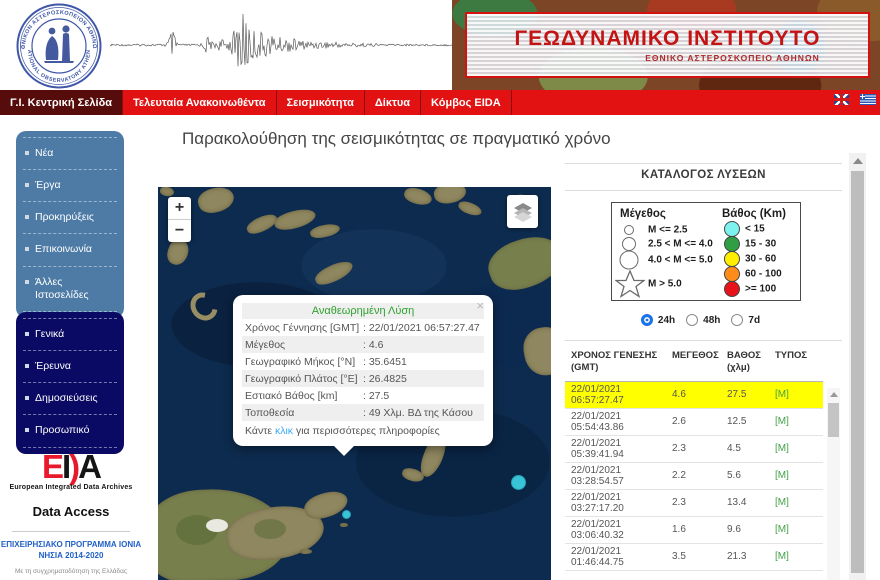 This screenshot has width=880, height=580. I want to click on eida-tagline: European Integrated Data Archives, so click(71, 487).